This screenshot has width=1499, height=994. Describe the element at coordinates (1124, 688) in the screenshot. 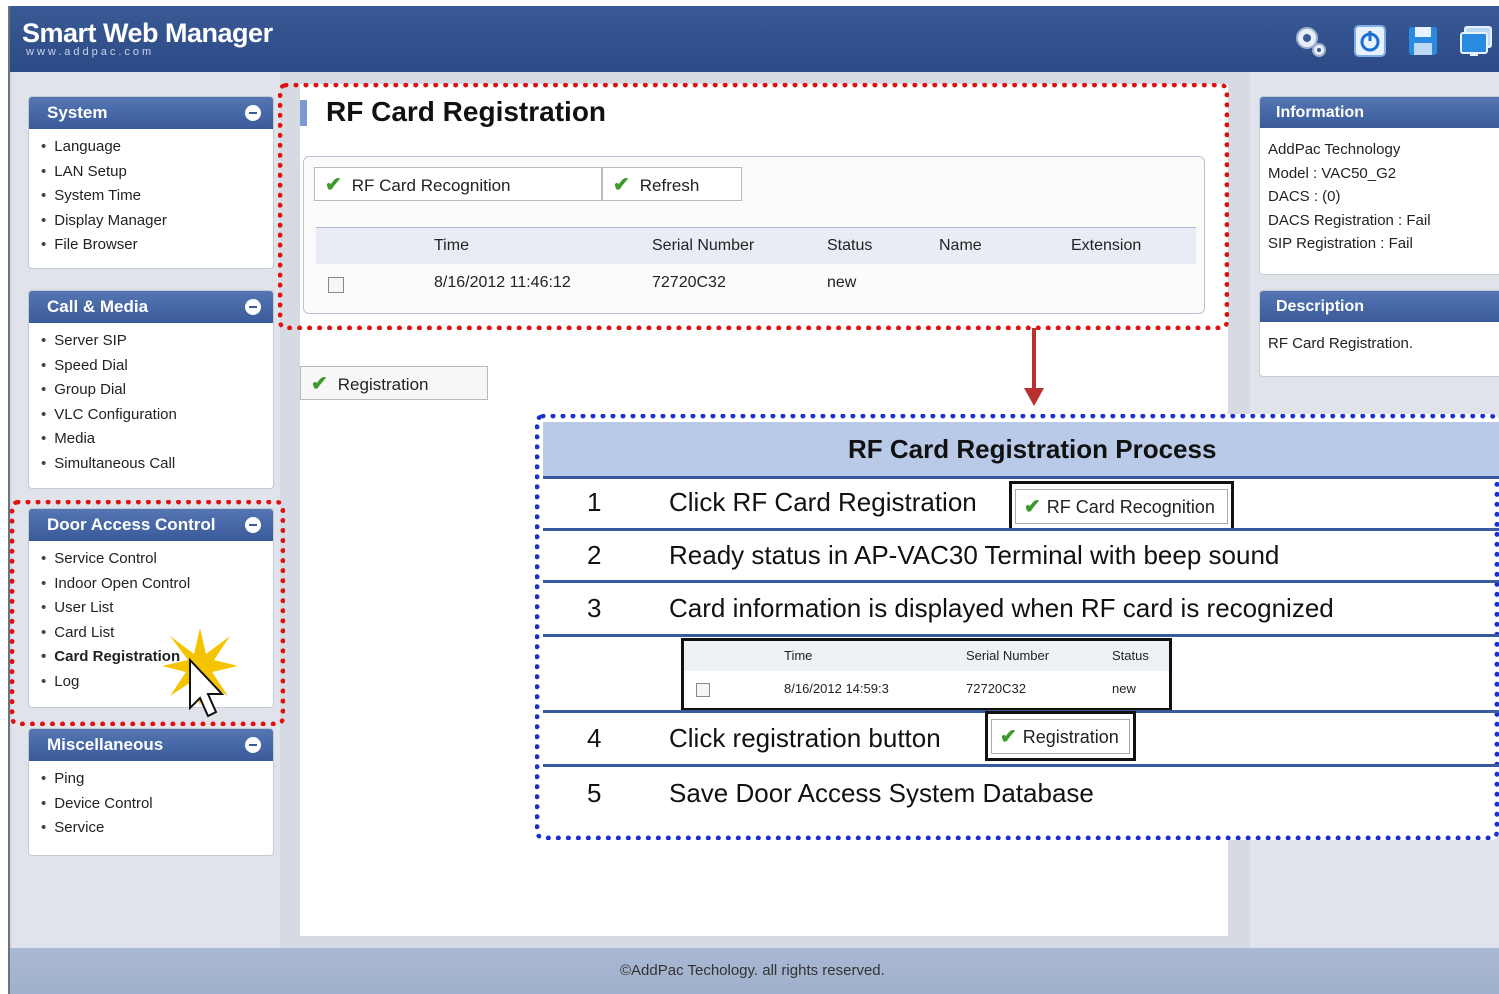

I see `mini-cell-status: new` at that location.